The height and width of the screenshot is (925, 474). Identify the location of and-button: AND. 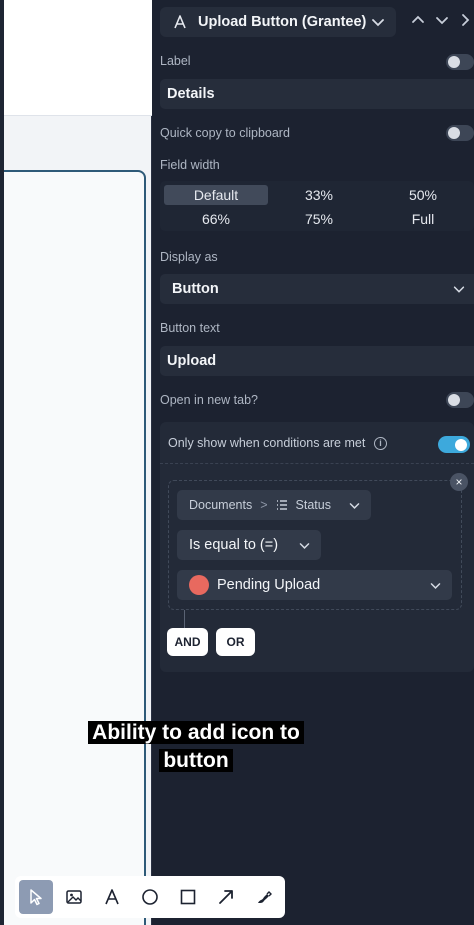
(187, 642).